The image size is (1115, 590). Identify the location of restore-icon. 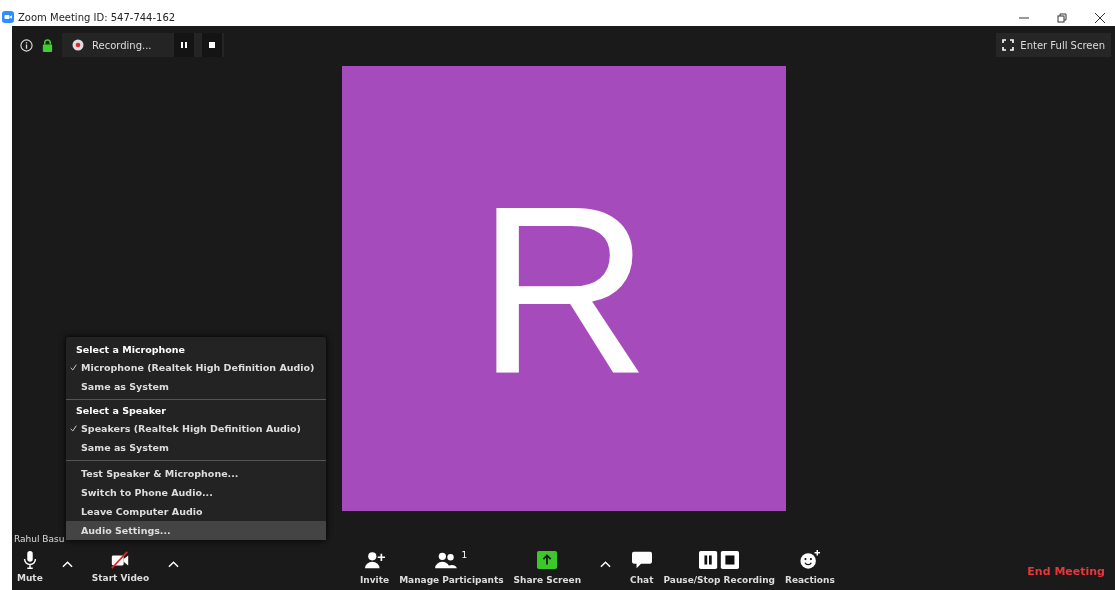
(1062, 18).